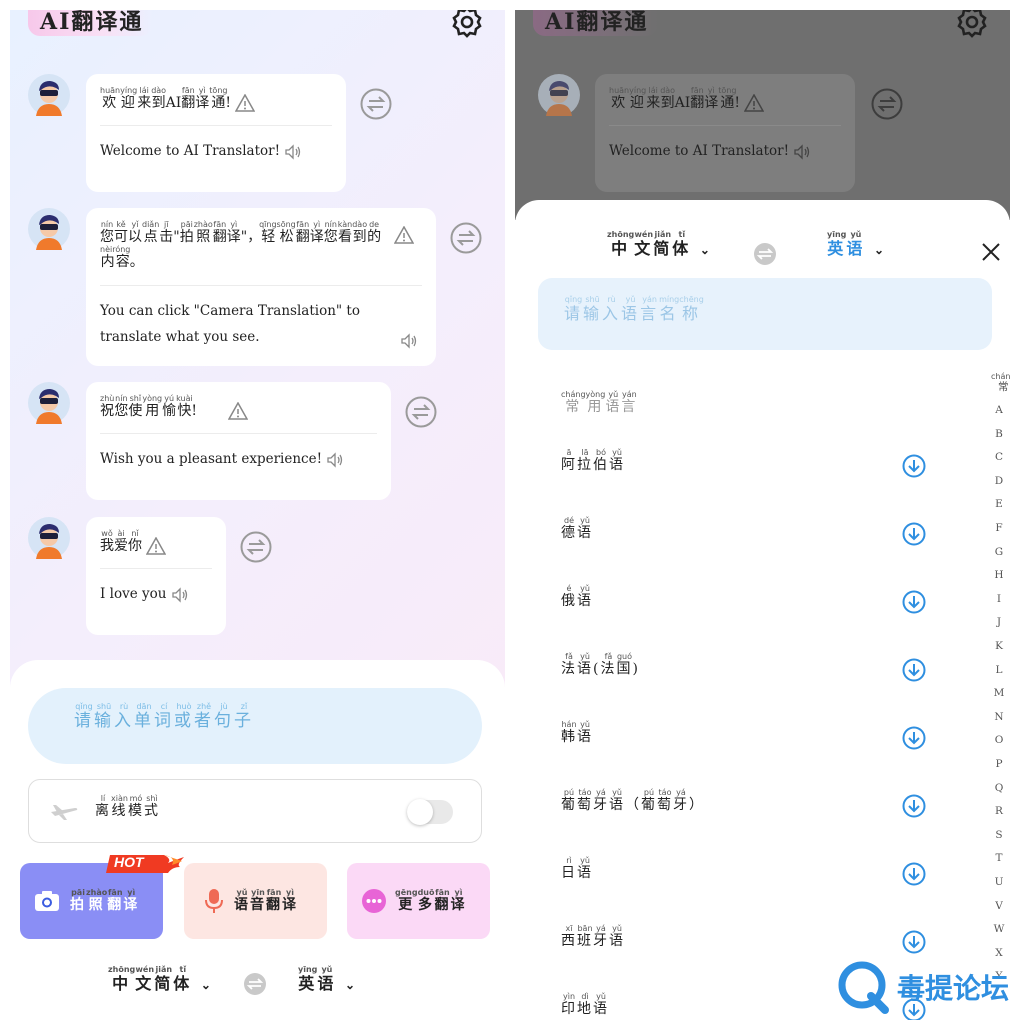 The image size is (1020, 1020). I want to click on picker-target-language: 英yīng语yǔ ⌄, so click(857, 244).